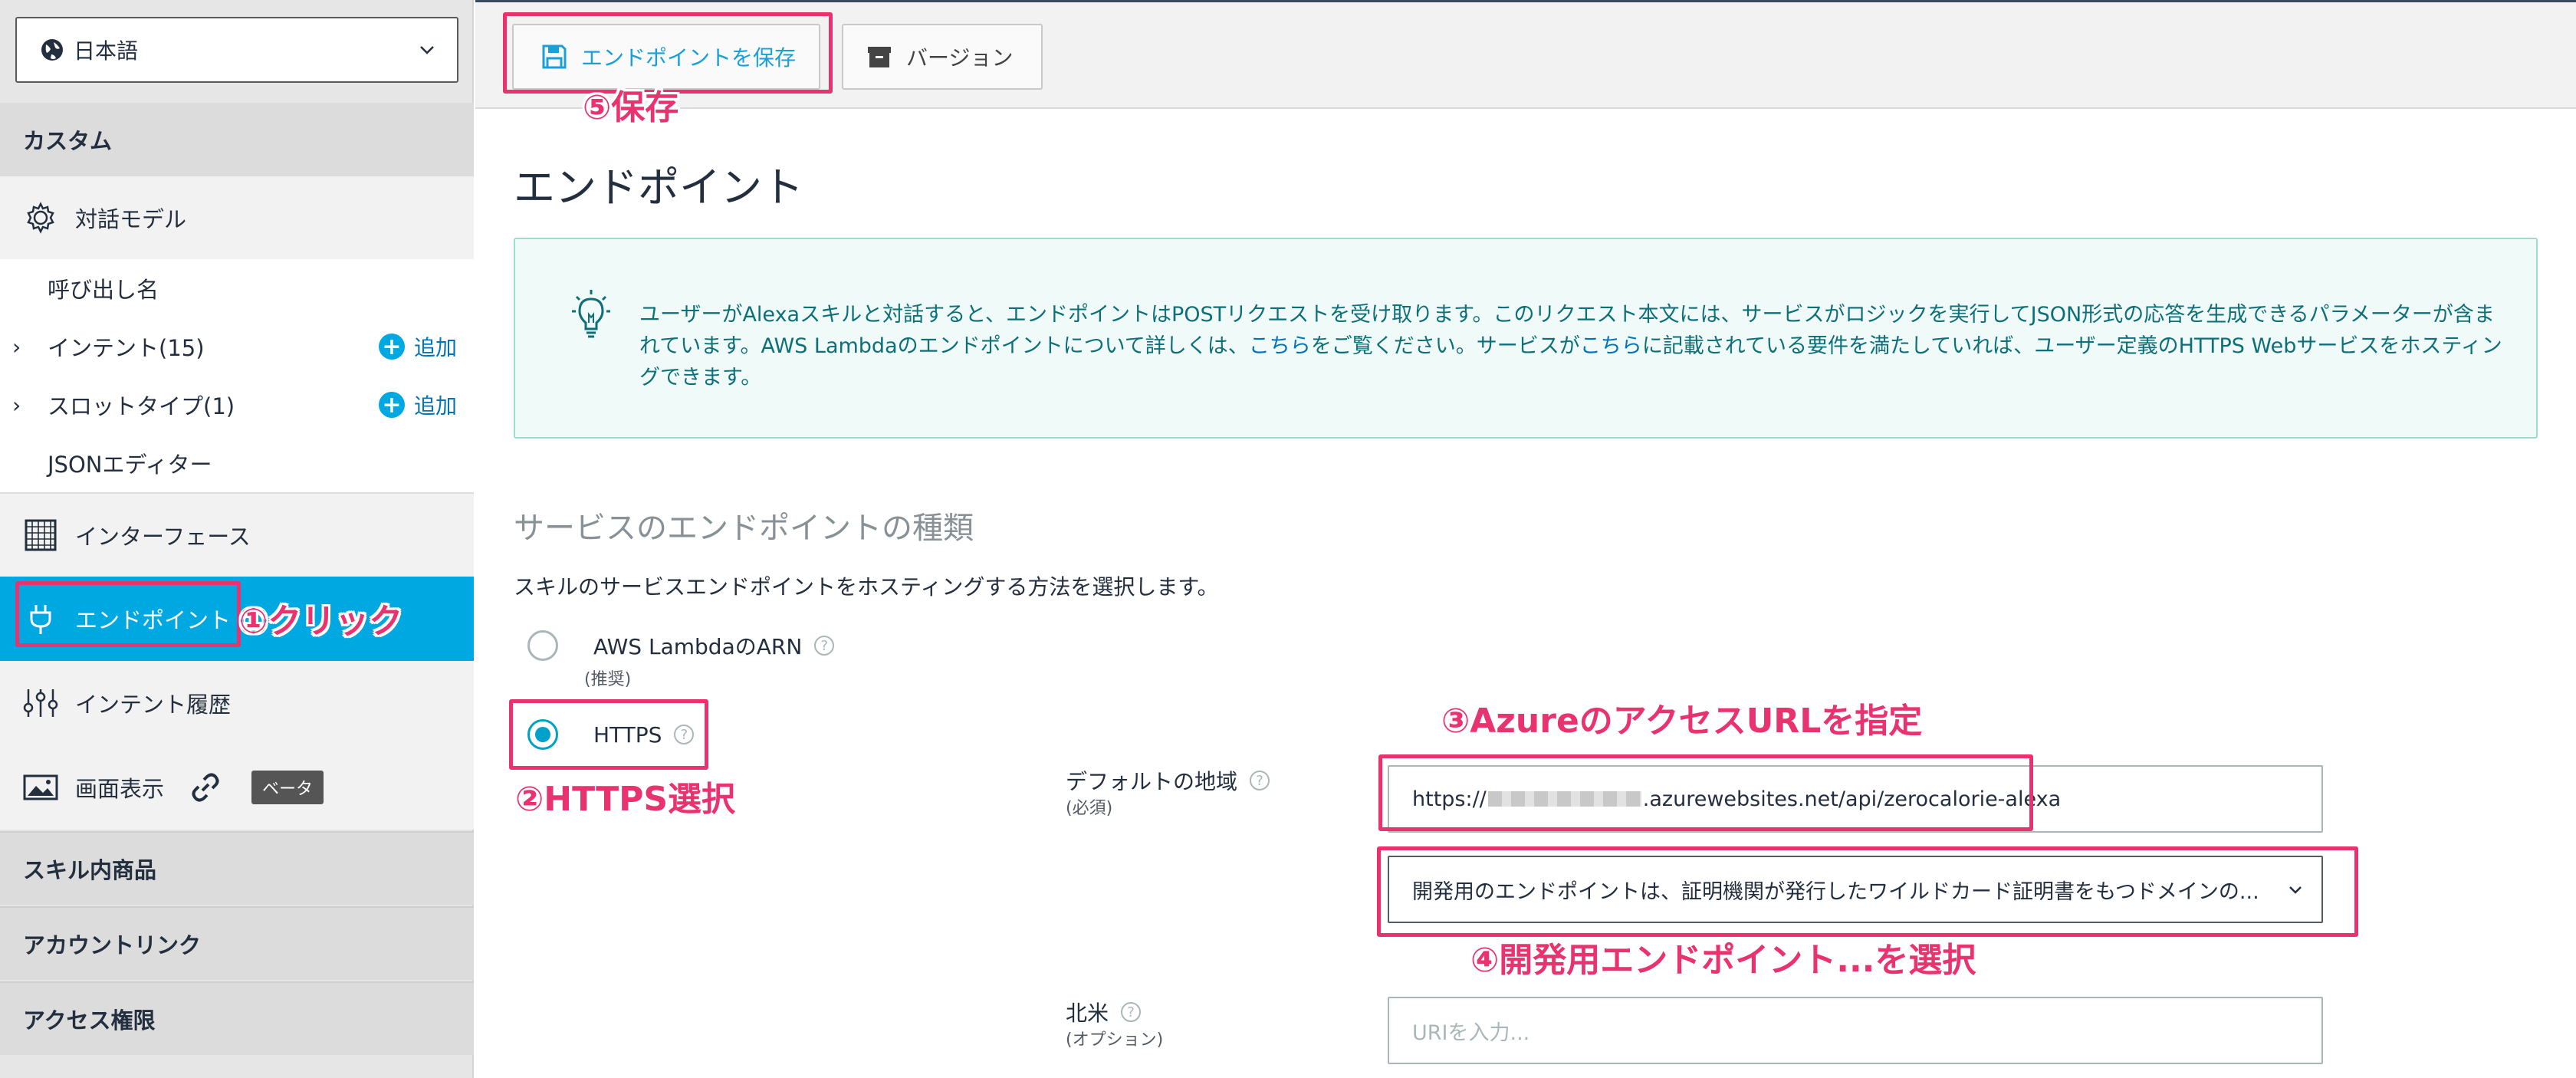 The width and height of the screenshot is (2576, 1078). I want to click on sidebar-item-endpoint: エンドポイント, so click(237, 619).